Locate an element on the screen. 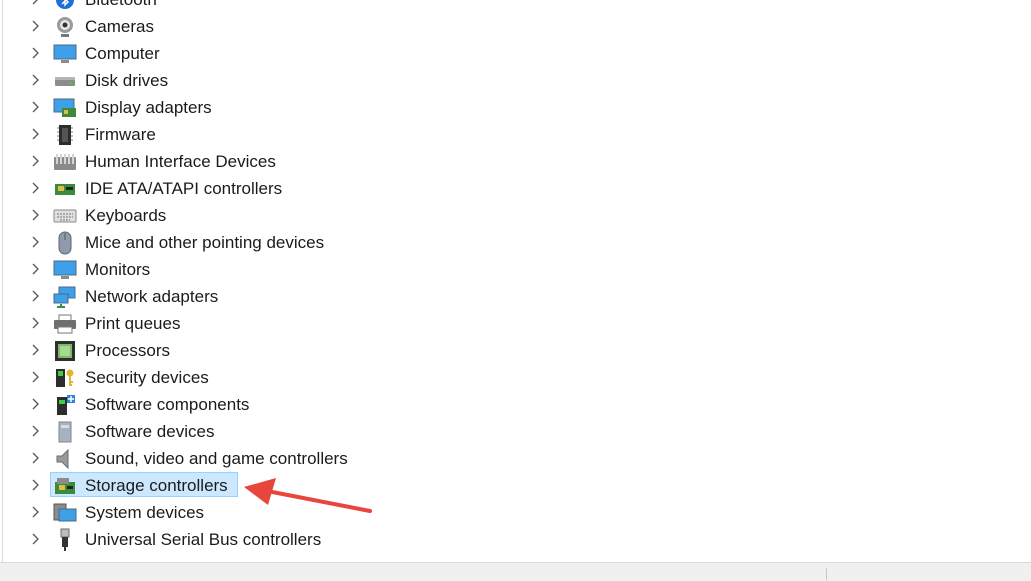  status-bar is located at coordinates (515, 571).